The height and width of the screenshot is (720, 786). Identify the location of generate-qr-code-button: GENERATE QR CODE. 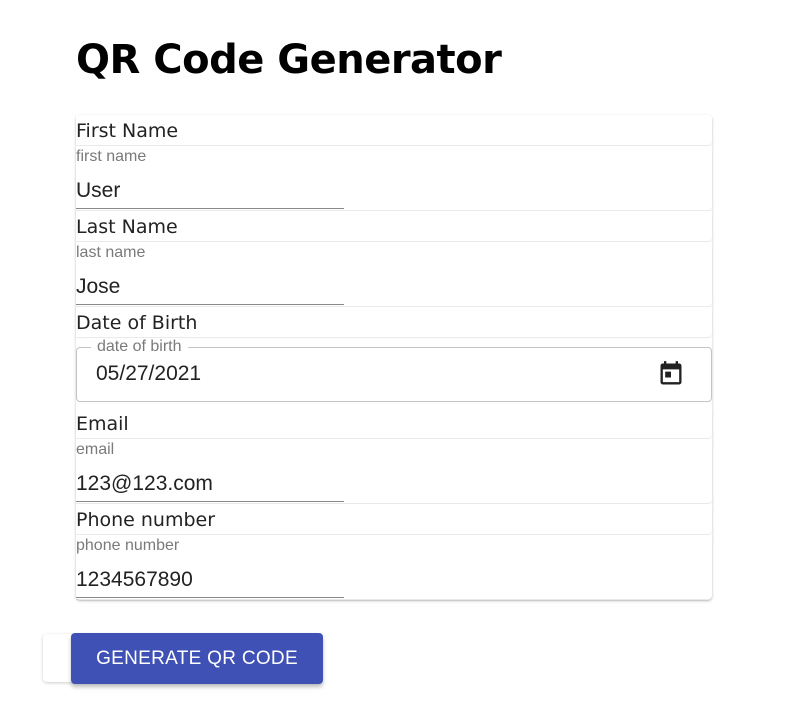
(197, 658).